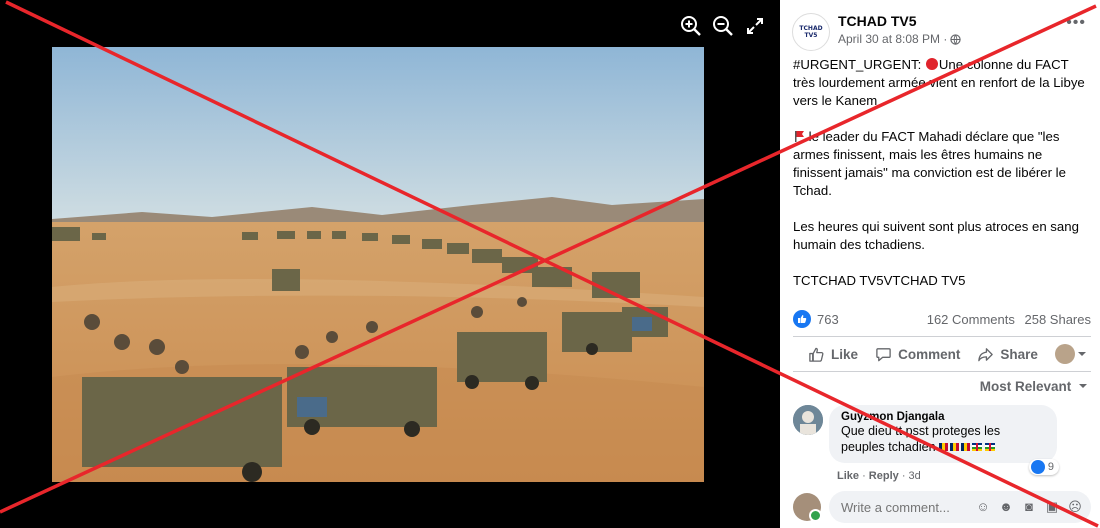 The width and height of the screenshot is (1100, 528). I want to click on avatar, so click(1065, 354).